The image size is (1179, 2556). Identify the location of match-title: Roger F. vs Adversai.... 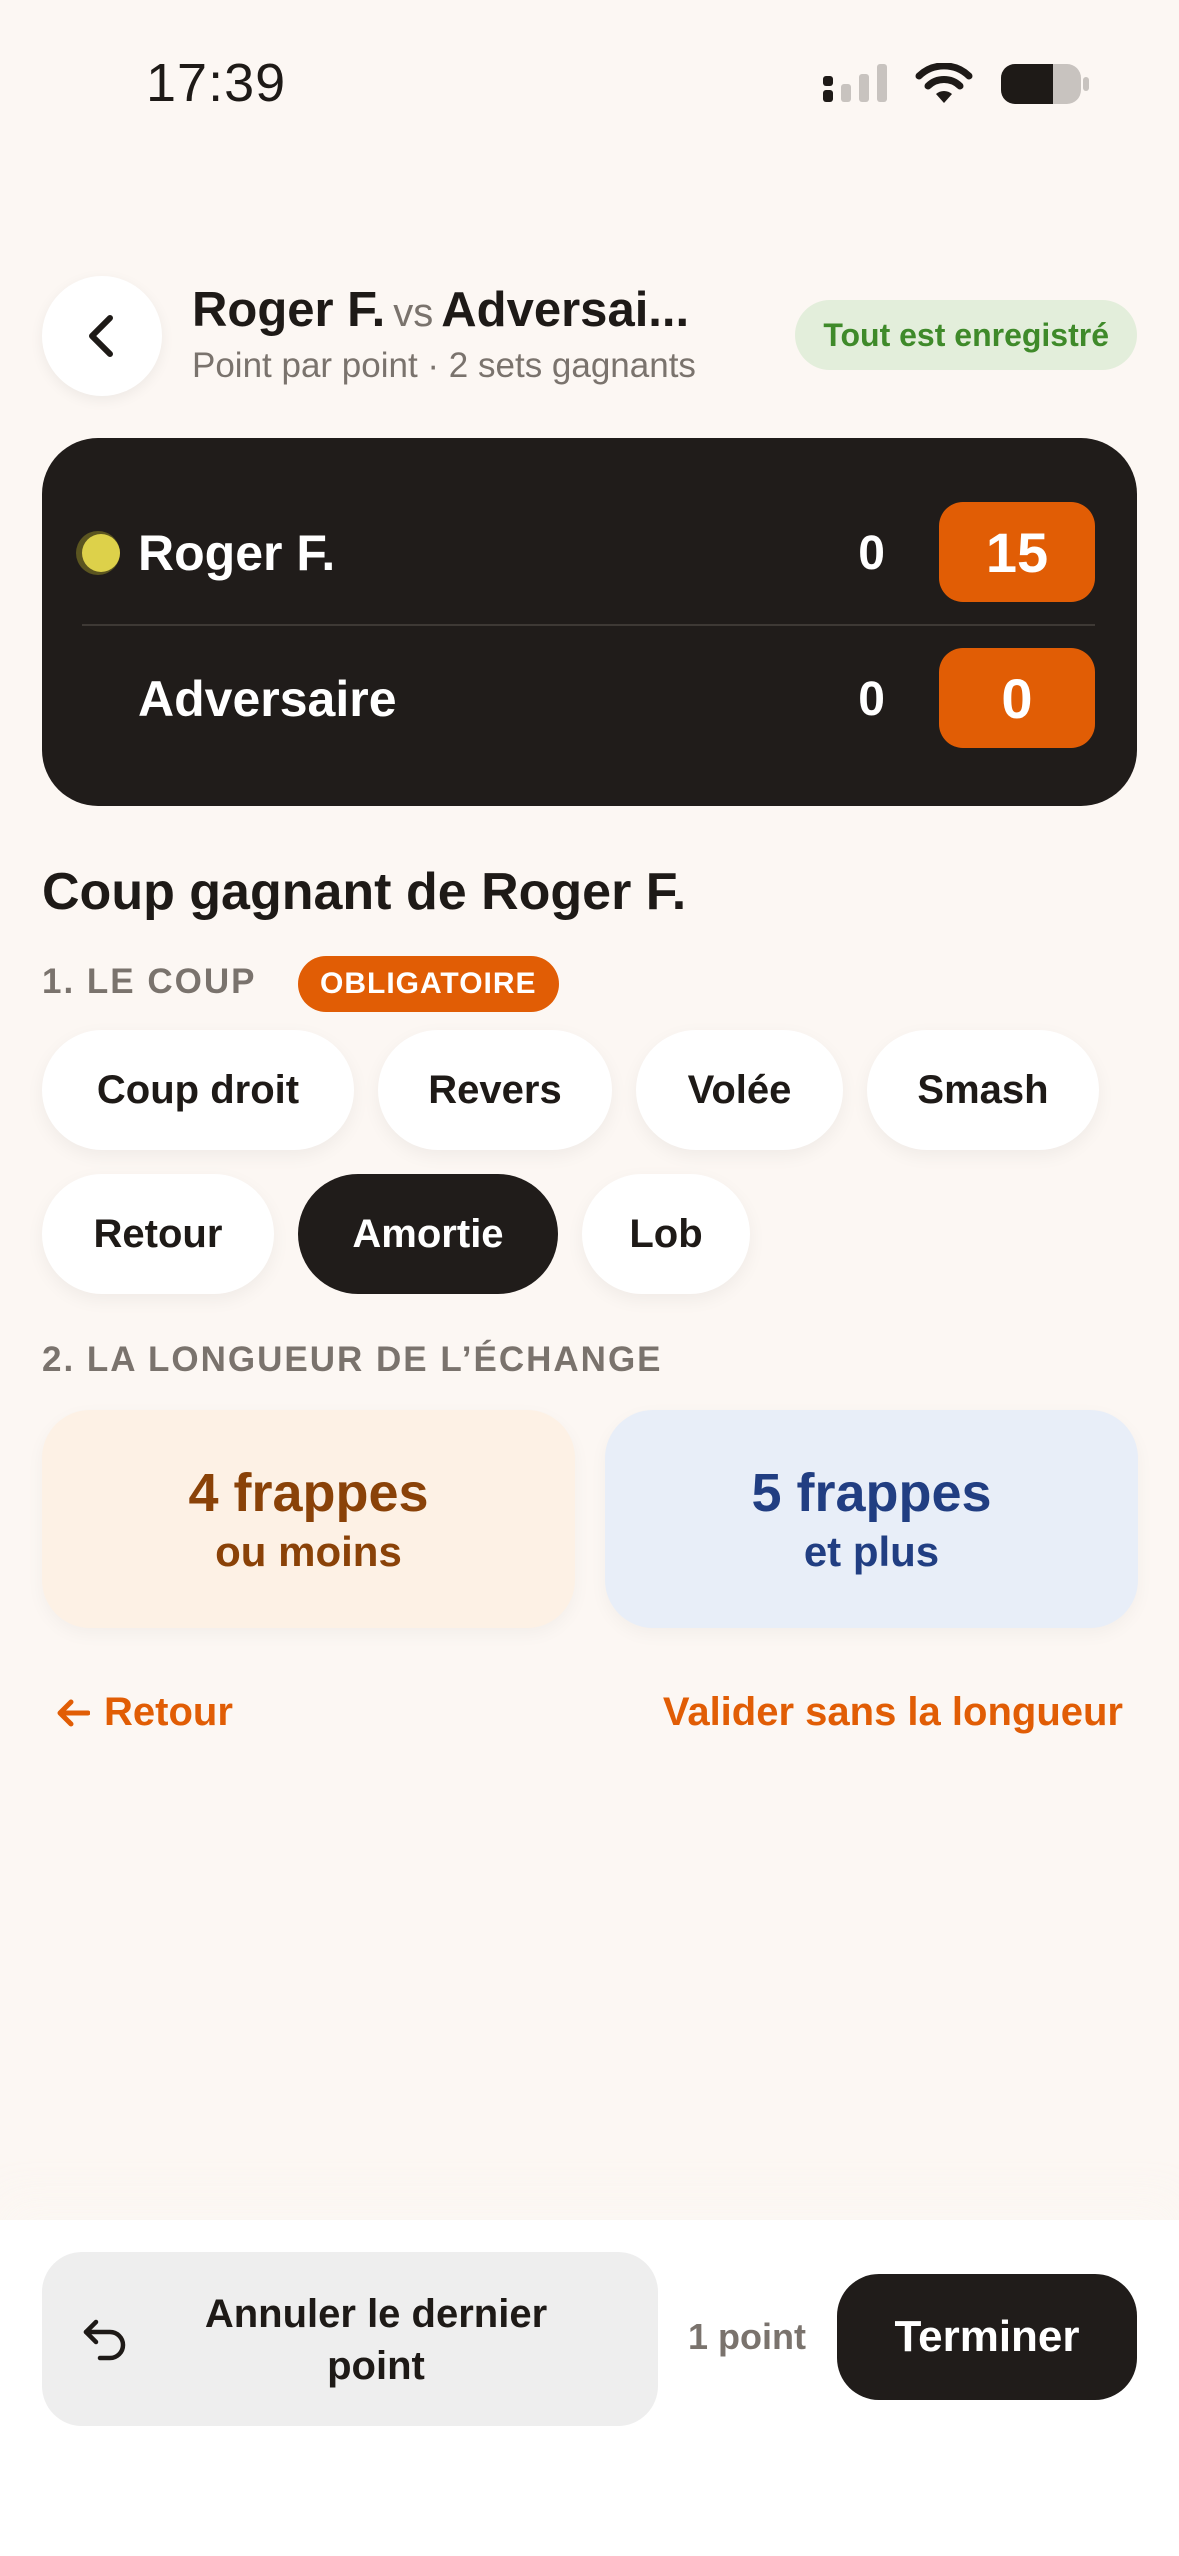
(440, 310).